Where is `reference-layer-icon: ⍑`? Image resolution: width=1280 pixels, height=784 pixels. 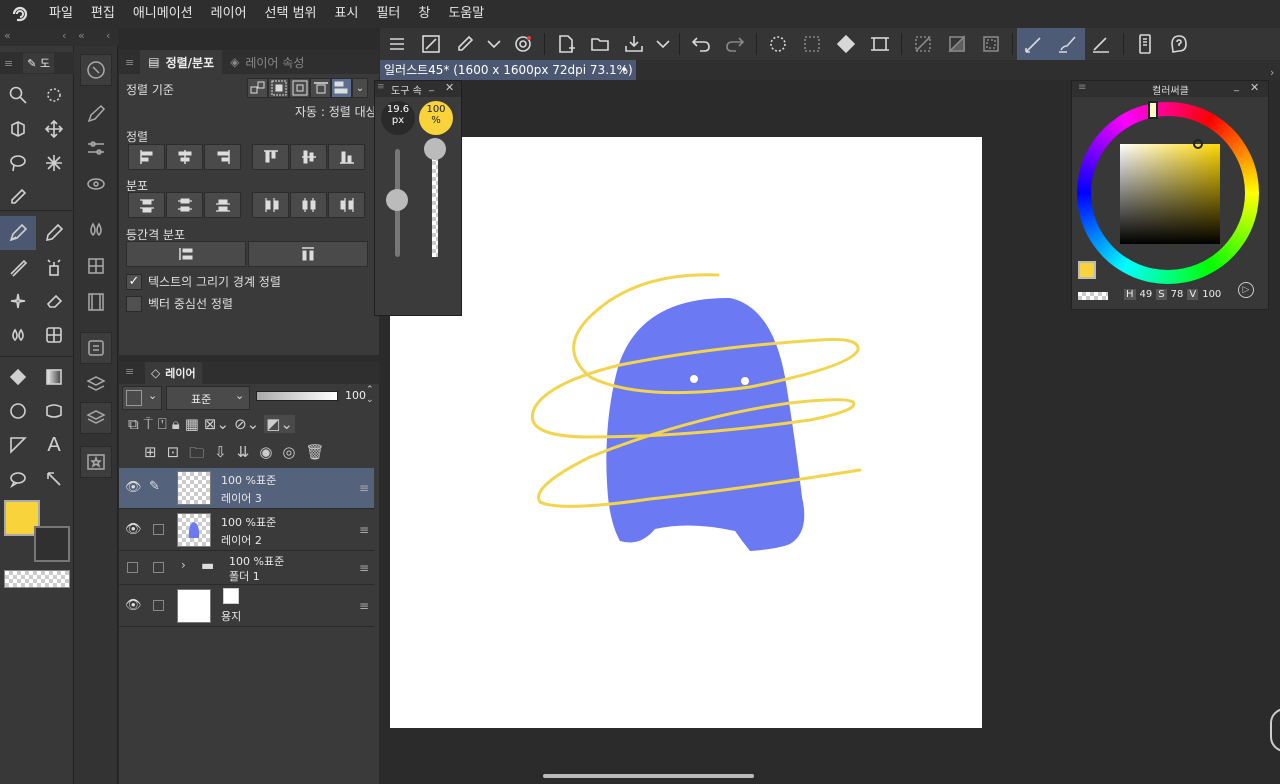 reference-layer-icon: ⍑ is located at coordinates (148, 424).